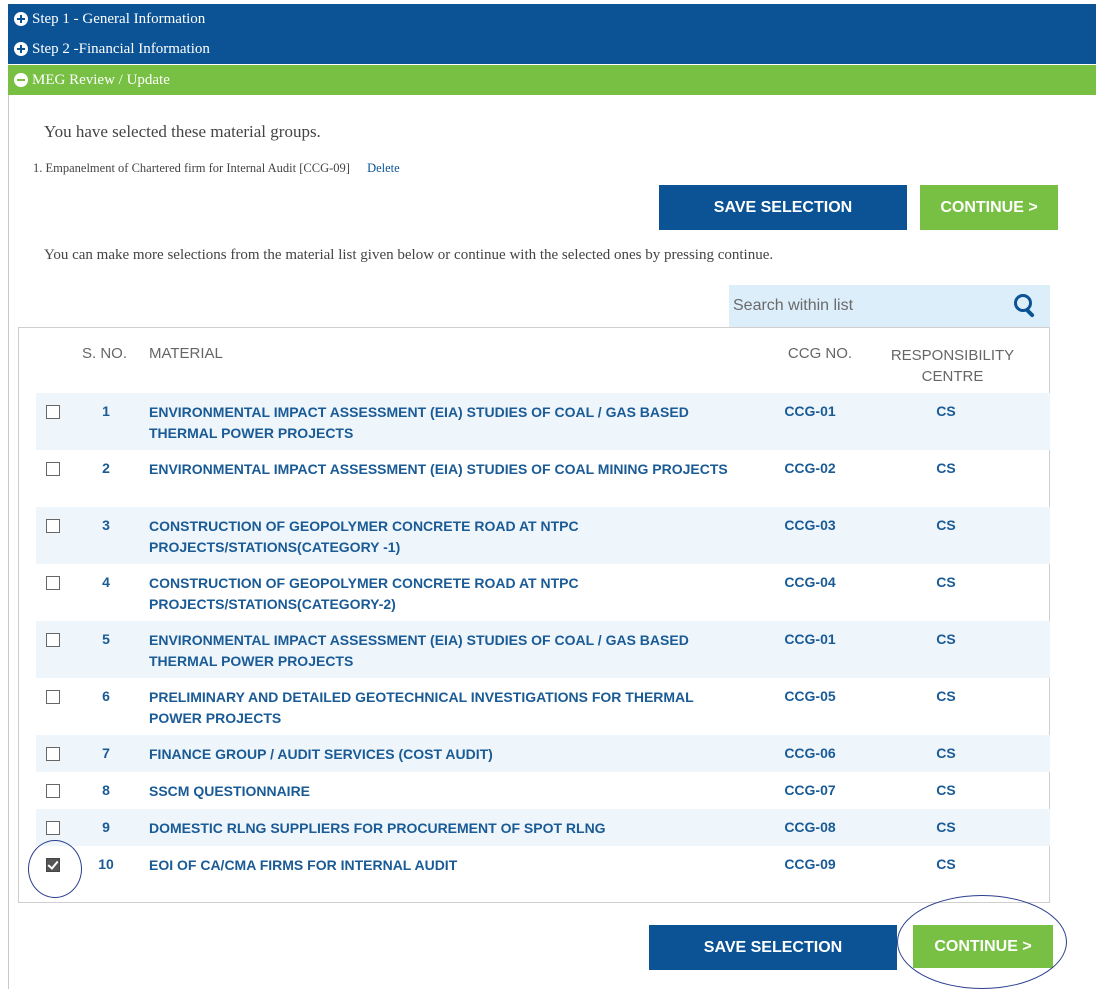 This screenshot has width=1096, height=989. Describe the element at coordinates (106, 696) in the screenshot. I see `row-sno: 6` at that location.